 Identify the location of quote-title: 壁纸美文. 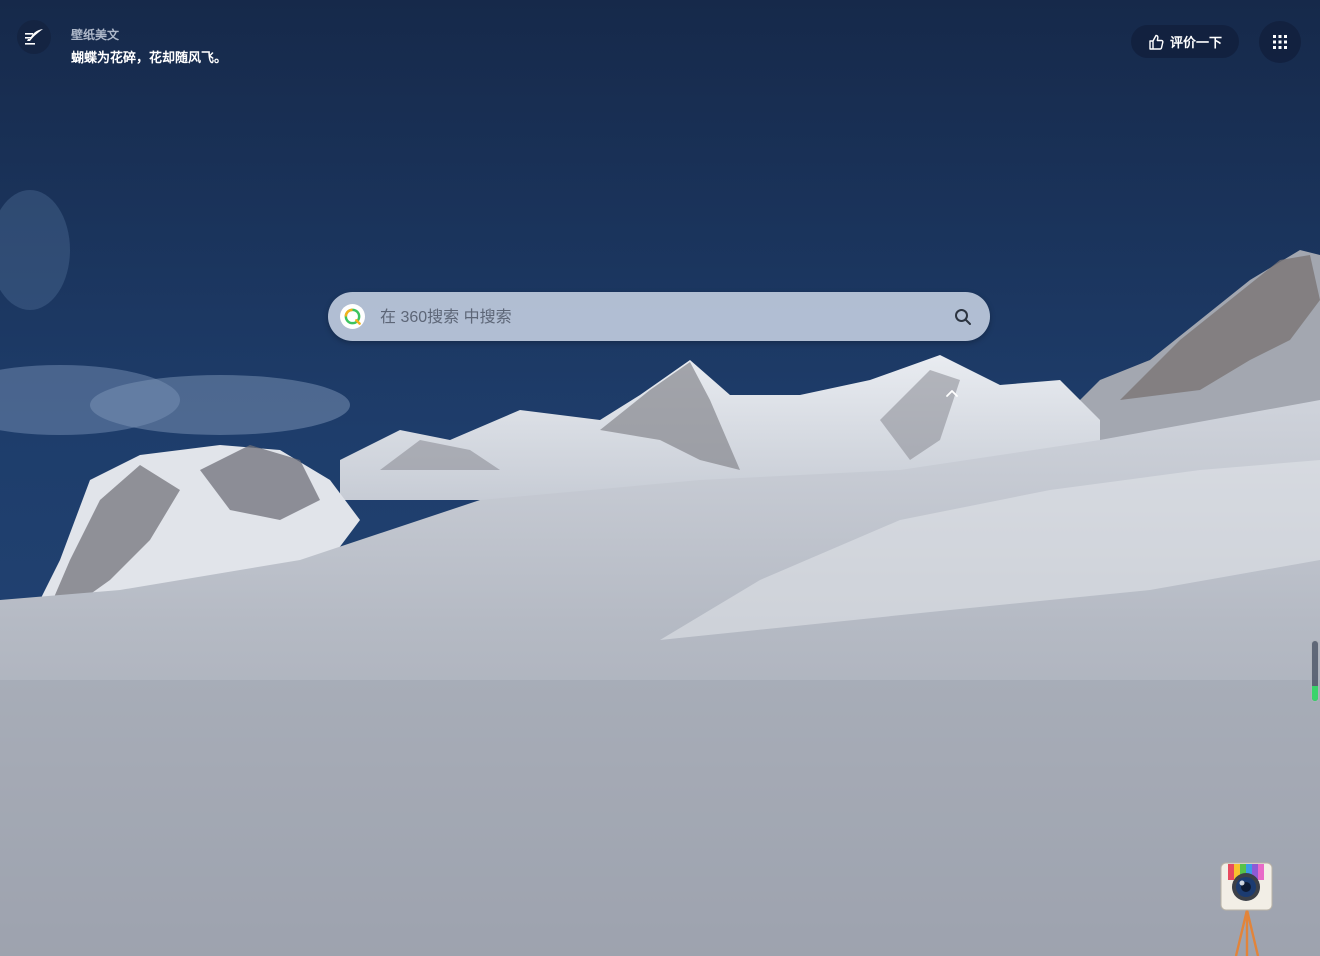
(95, 35).